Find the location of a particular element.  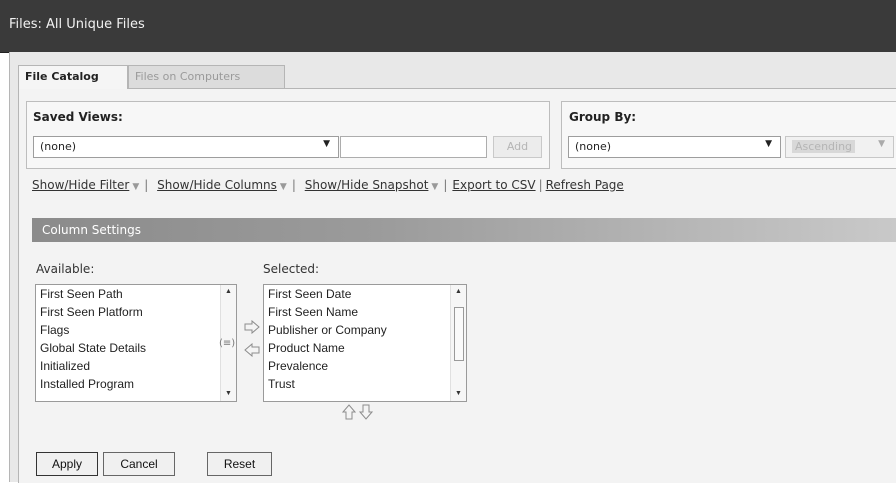

move-left-icon is located at coordinates (252, 351).